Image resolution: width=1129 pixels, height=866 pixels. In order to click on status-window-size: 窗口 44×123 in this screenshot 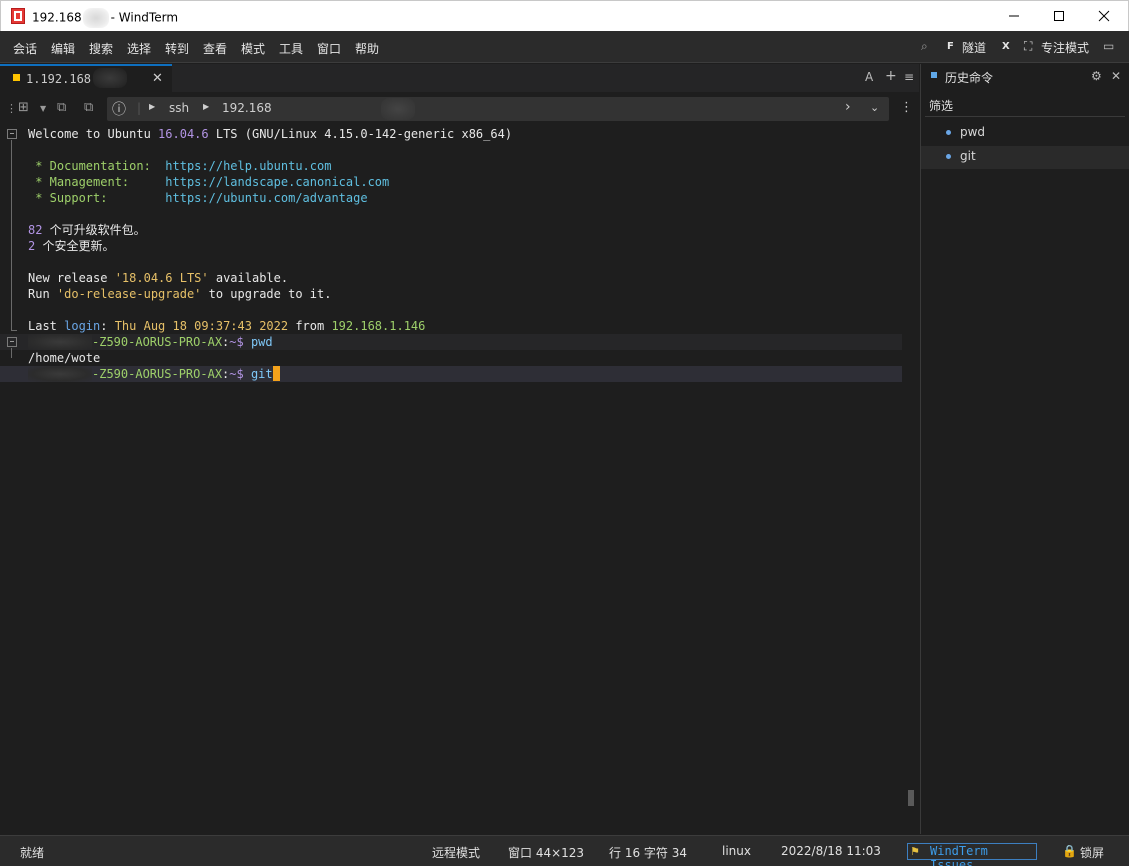, I will do `click(546, 852)`.